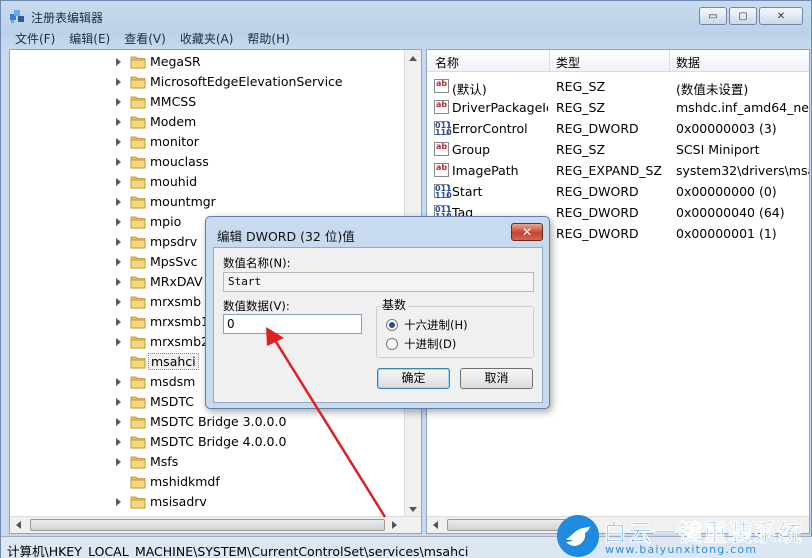 The image size is (812, 558). What do you see at coordinates (207, 122) in the screenshot?
I see `tree-item: Modem` at bounding box center [207, 122].